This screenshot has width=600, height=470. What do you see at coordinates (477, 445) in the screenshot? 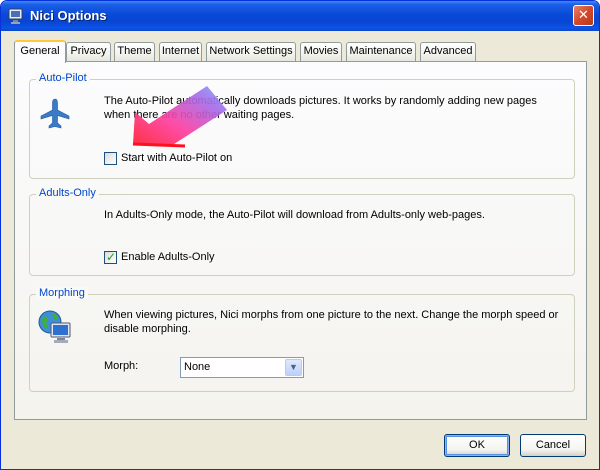
I see `ok-button: OK` at bounding box center [477, 445].